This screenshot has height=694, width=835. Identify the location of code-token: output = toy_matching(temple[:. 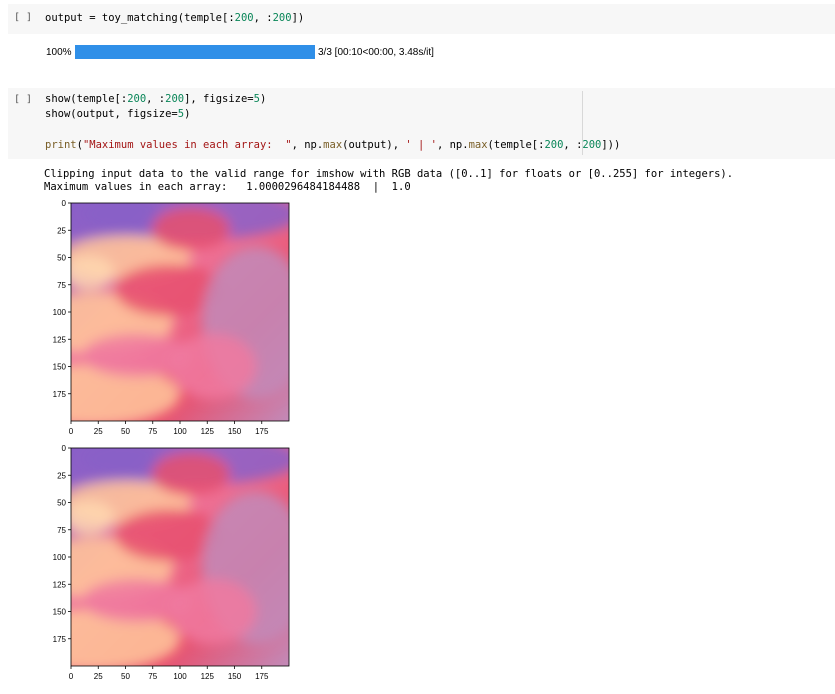
(140, 18).